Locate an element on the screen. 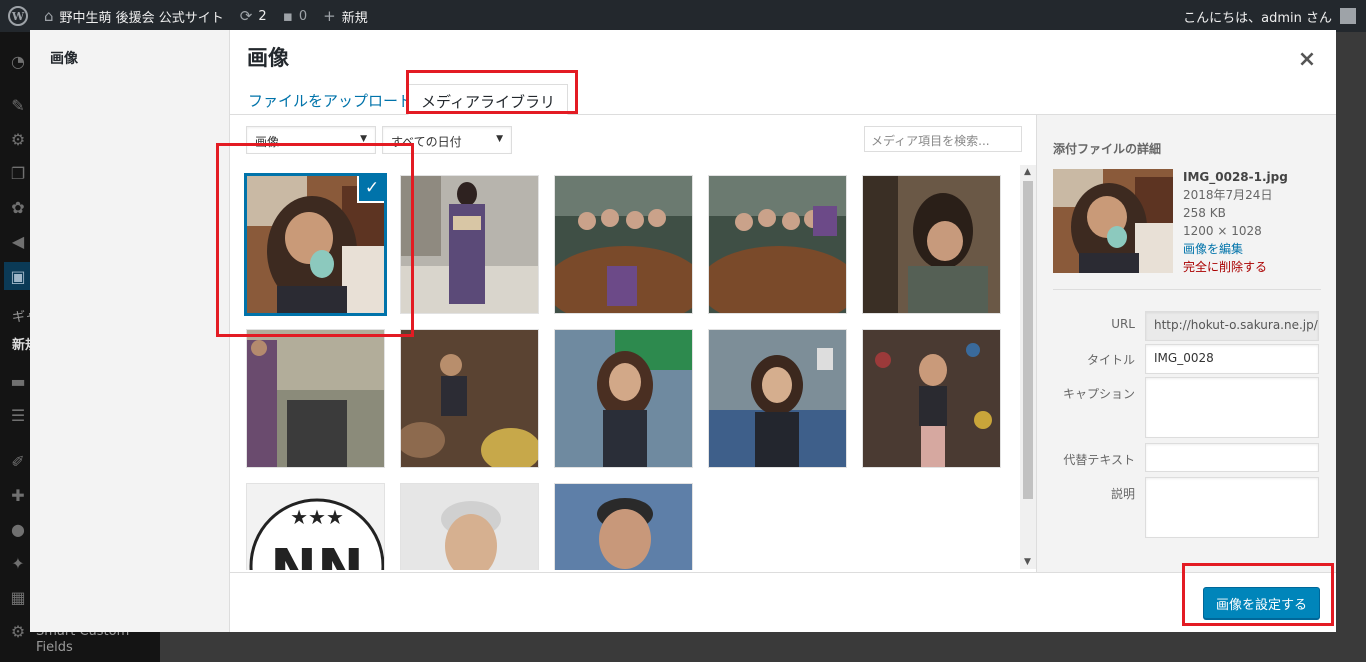 The height and width of the screenshot is (662, 1366). scrollbar-thumb is located at coordinates (1028, 340).